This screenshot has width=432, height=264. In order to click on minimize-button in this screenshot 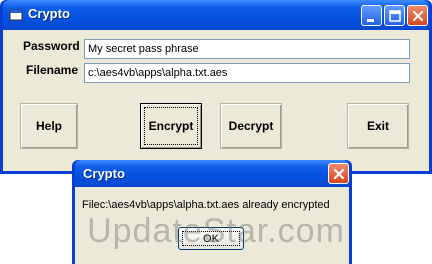, I will do `click(371, 15)`.